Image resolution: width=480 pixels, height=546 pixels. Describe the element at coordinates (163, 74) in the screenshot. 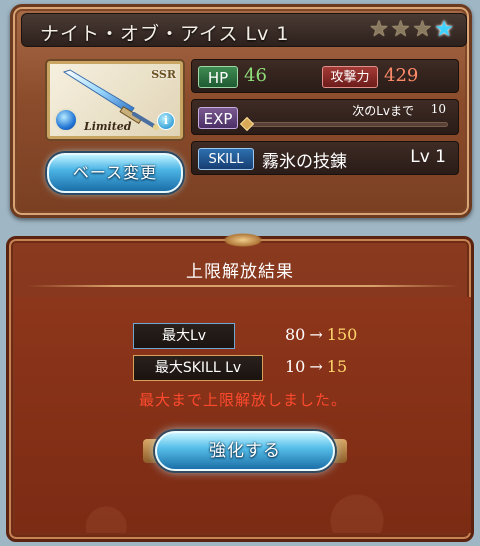

I see `ssr-badge: SSR` at that location.